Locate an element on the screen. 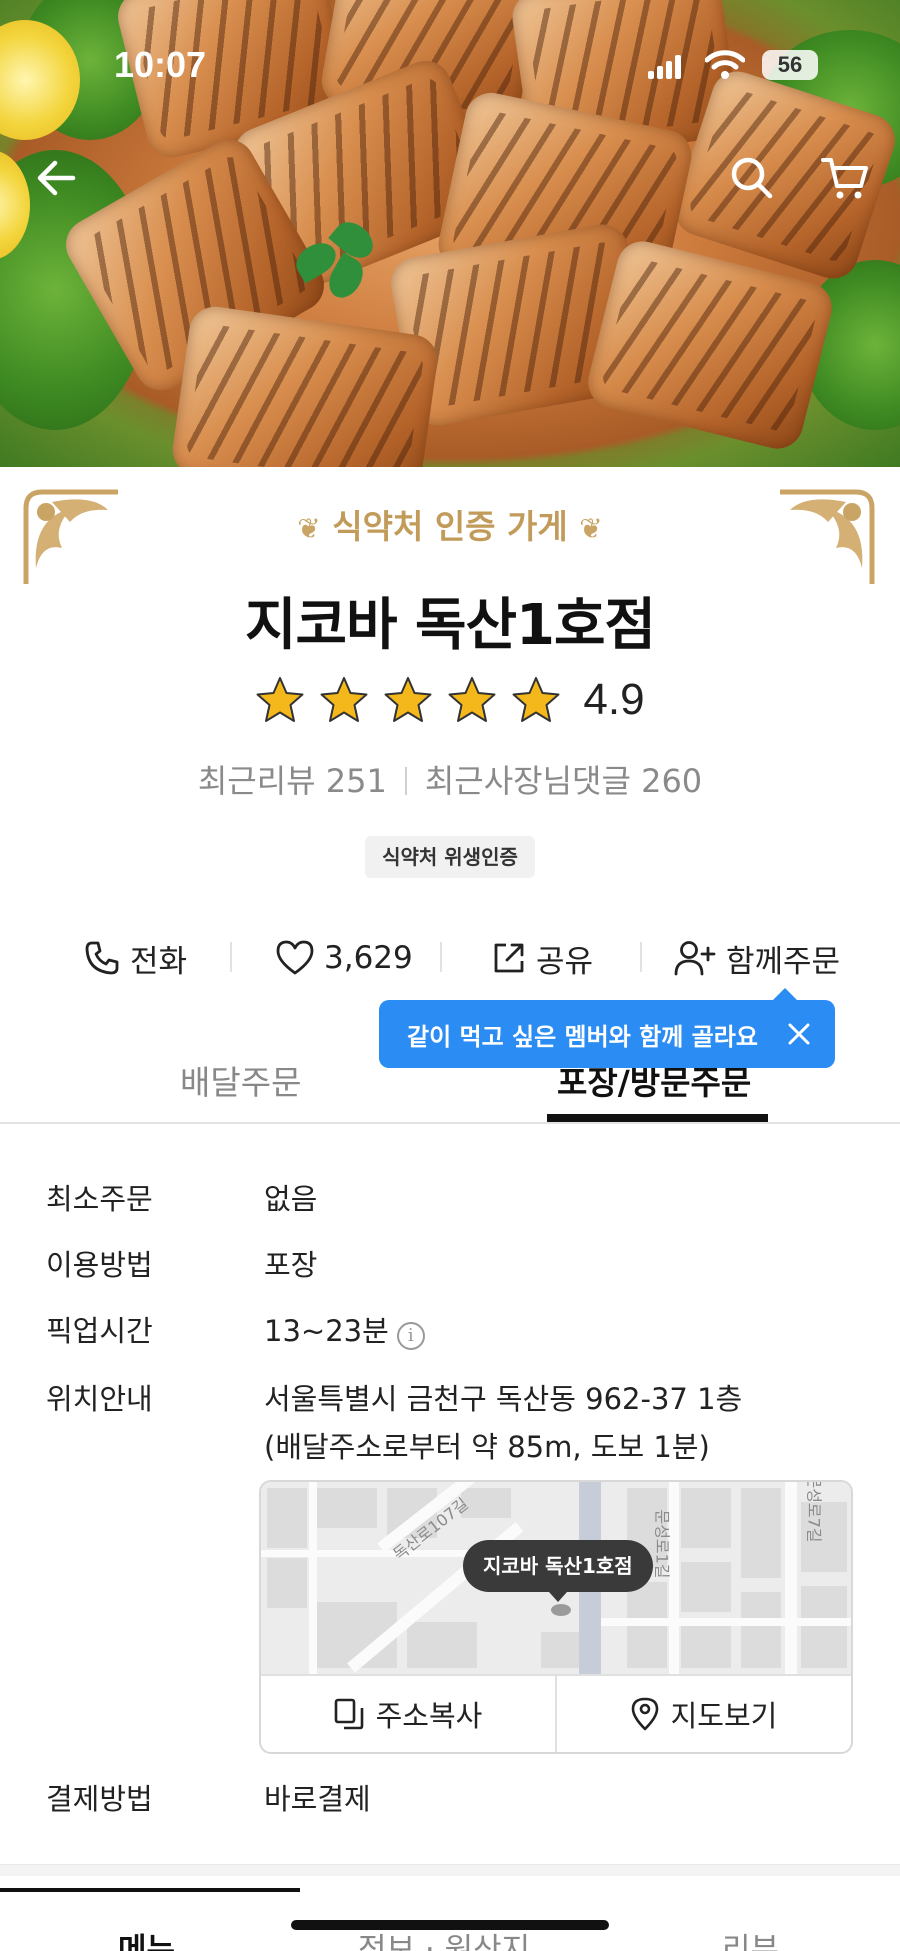 The height and width of the screenshot is (1951, 900). heart-icon is located at coordinates (295, 957).